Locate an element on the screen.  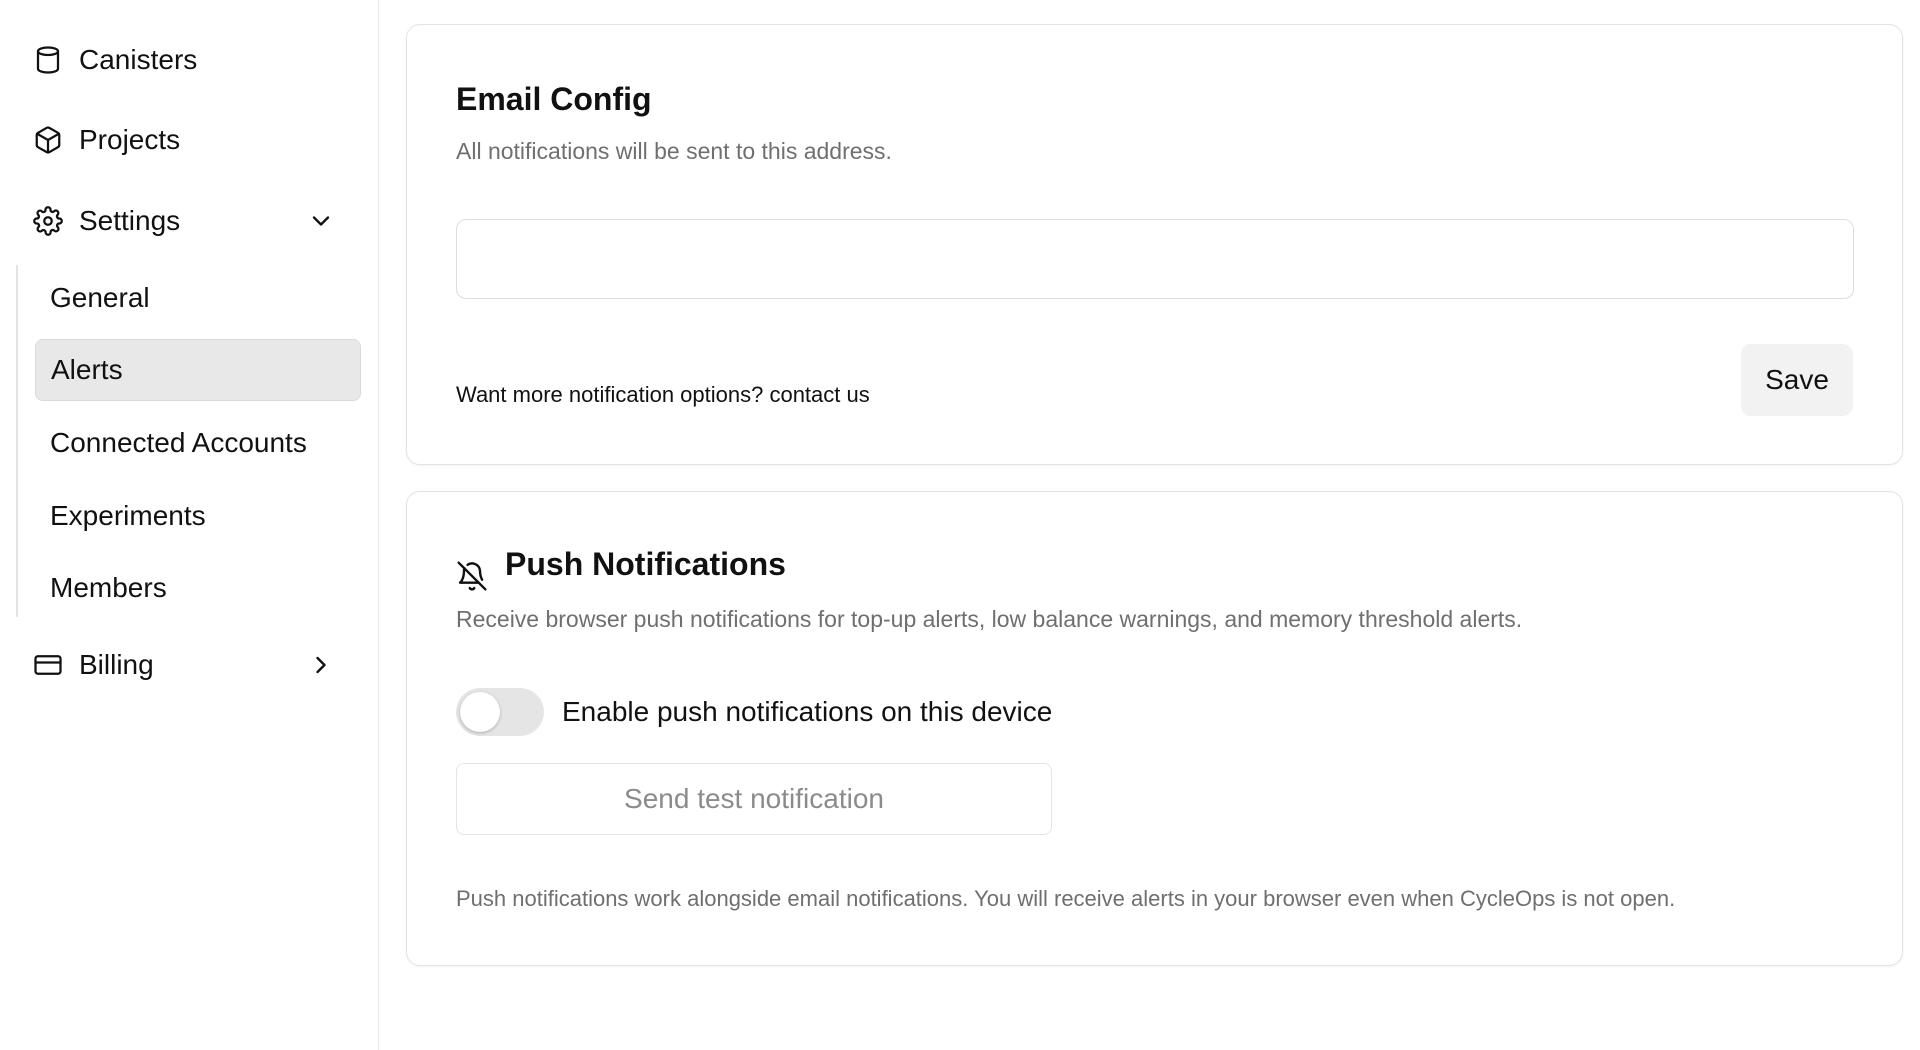
sidebar-item-label: Canisters is located at coordinates (138, 59).